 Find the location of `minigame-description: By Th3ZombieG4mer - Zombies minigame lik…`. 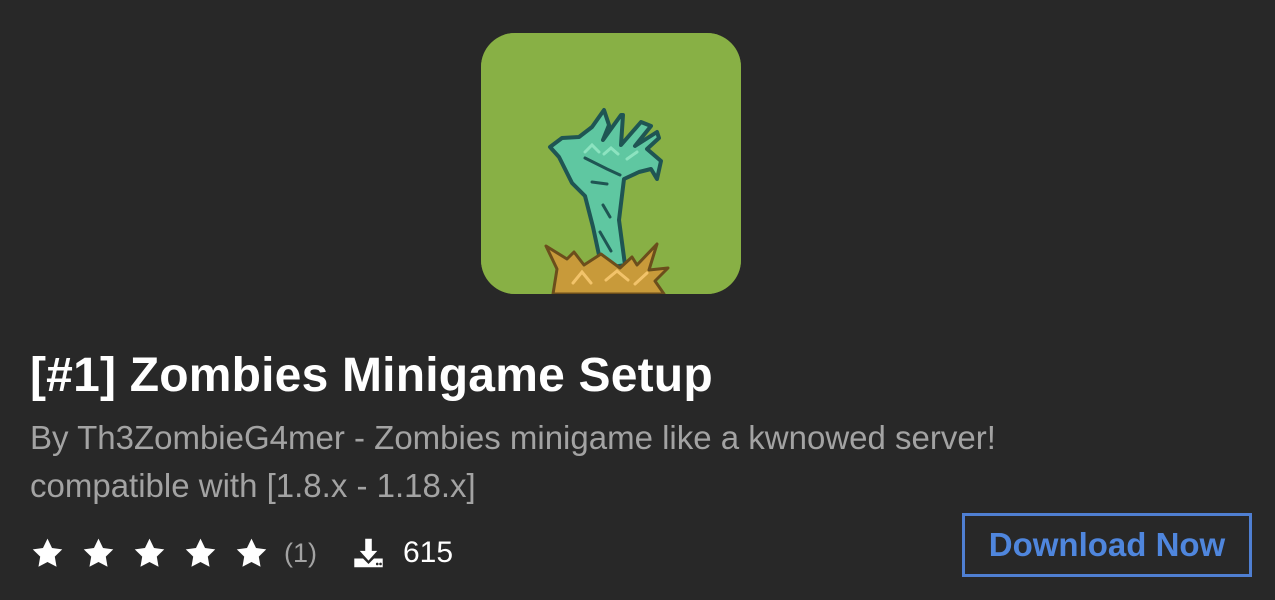

minigame-description: By Th3ZombieG4mer - Zombies minigame lik… is located at coordinates (620, 462).